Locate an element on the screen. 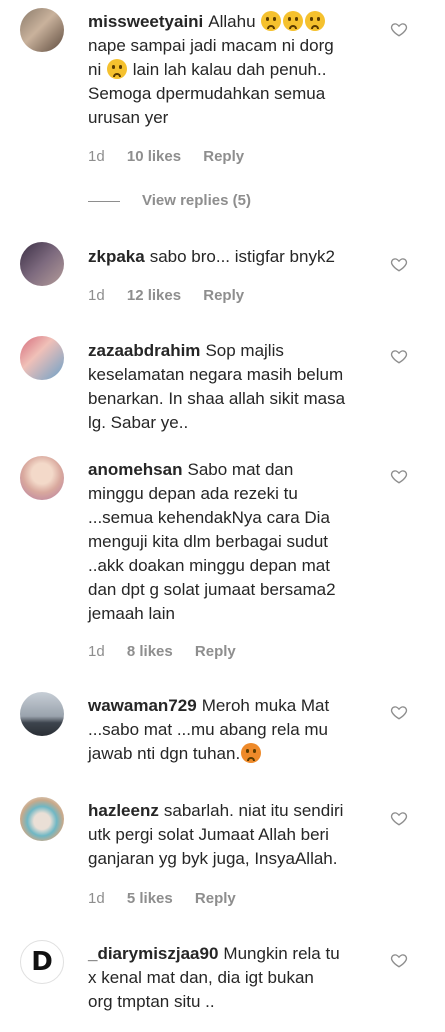 The height and width of the screenshot is (1032, 445). comment-meta: 1d 12 likes Reply is located at coordinates (175, 295).